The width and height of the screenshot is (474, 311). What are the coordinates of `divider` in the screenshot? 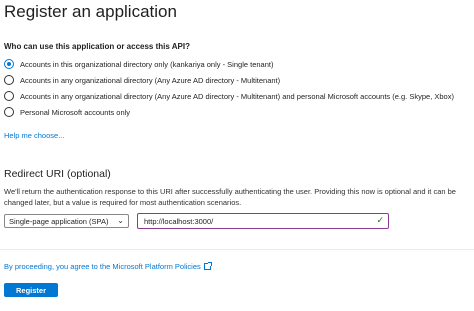 It's located at (237, 249).